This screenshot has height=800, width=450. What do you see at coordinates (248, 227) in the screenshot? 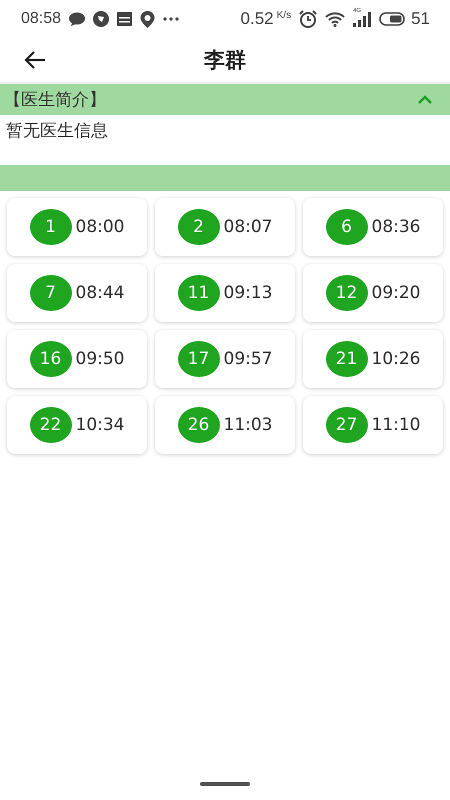
I see `slot-time: 08:07` at bounding box center [248, 227].